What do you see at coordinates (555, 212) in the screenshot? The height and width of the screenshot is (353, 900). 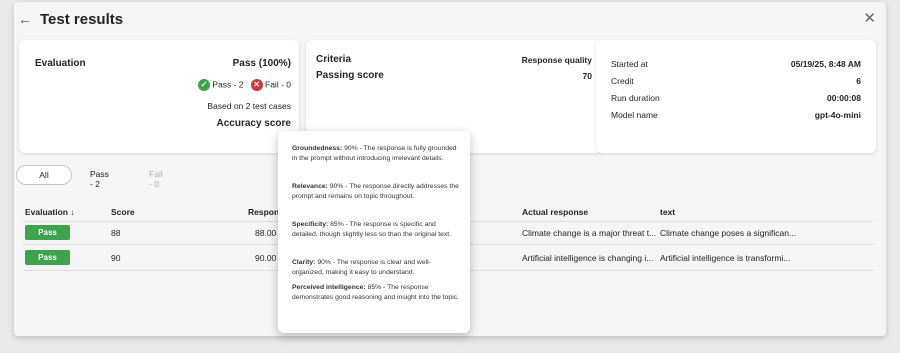 I see `column-header-actual-response: Actual response` at bounding box center [555, 212].